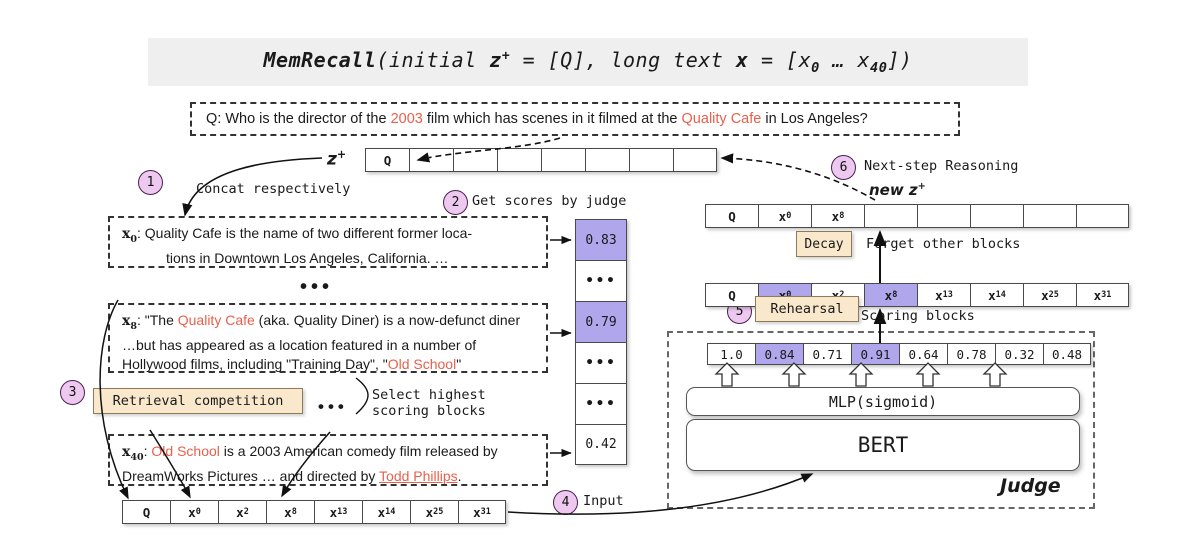 This screenshot has height=545, width=1200. What do you see at coordinates (482, 512) in the screenshot?
I see `input-block-cell-7: x 31` at bounding box center [482, 512].